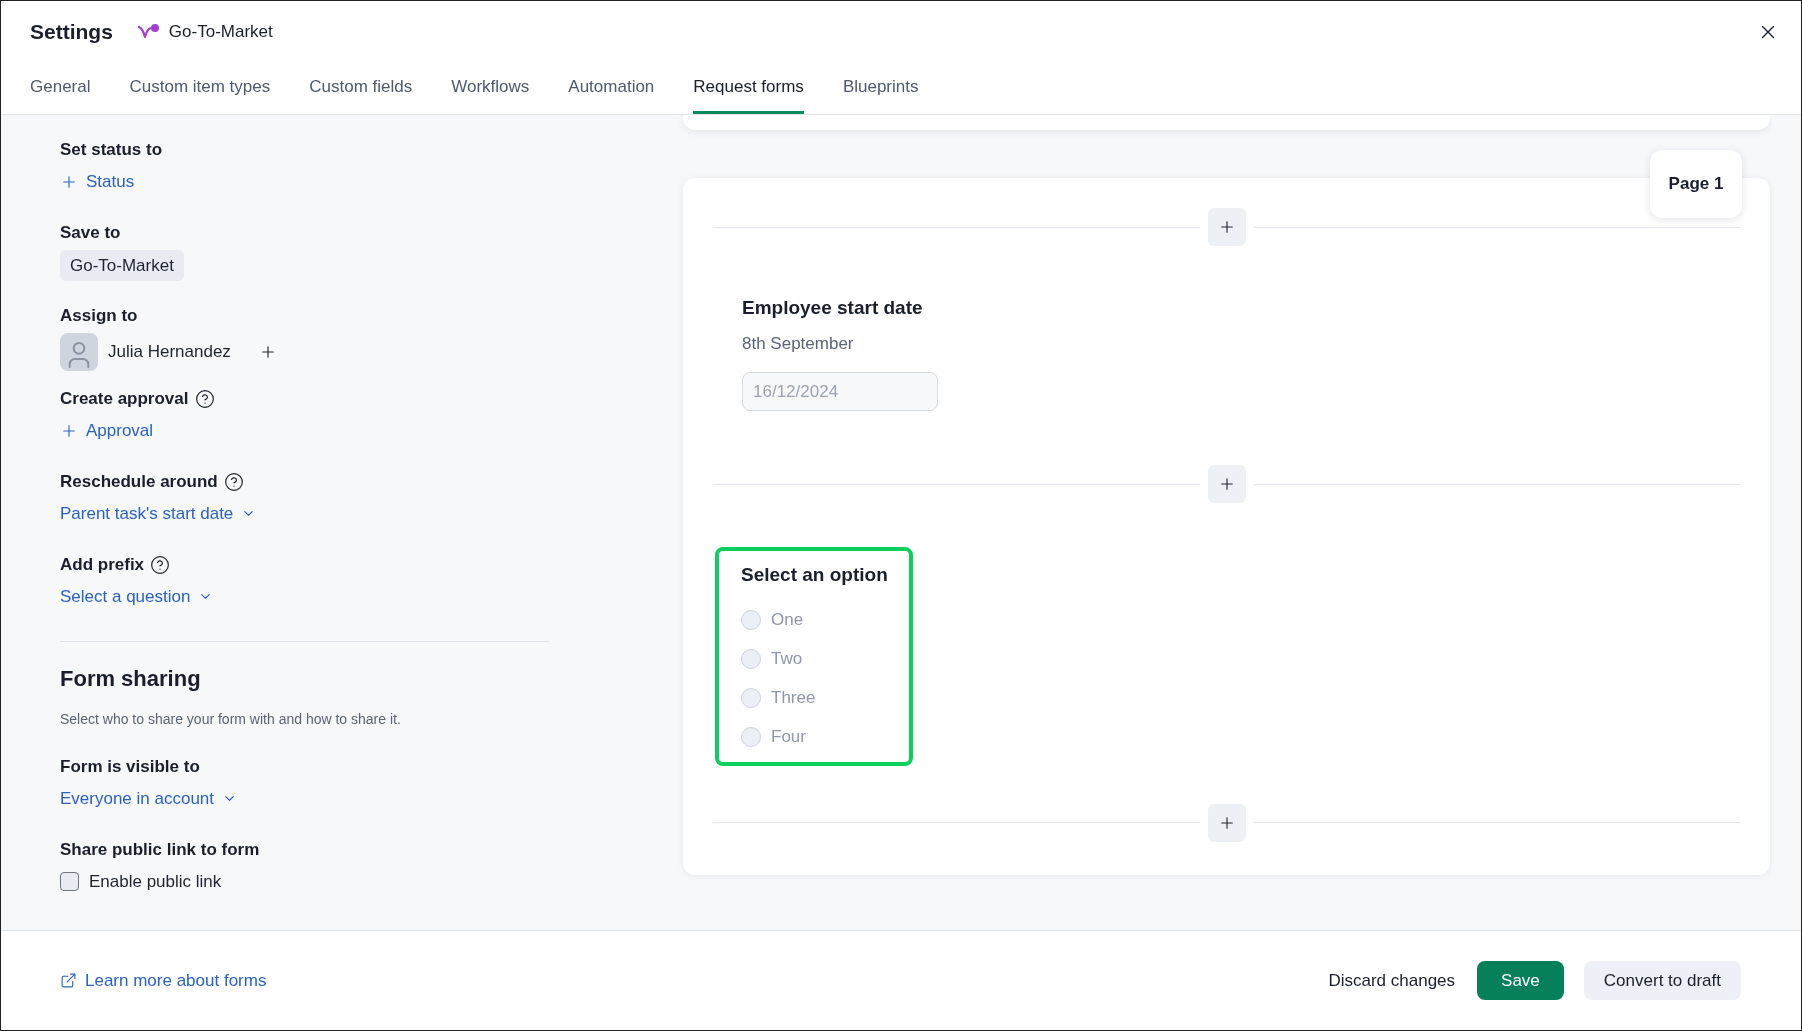 This screenshot has width=1802, height=1031. Describe the element at coordinates (102, 565) in the screenshot. I see `setting-label: Add prefix` at that location.